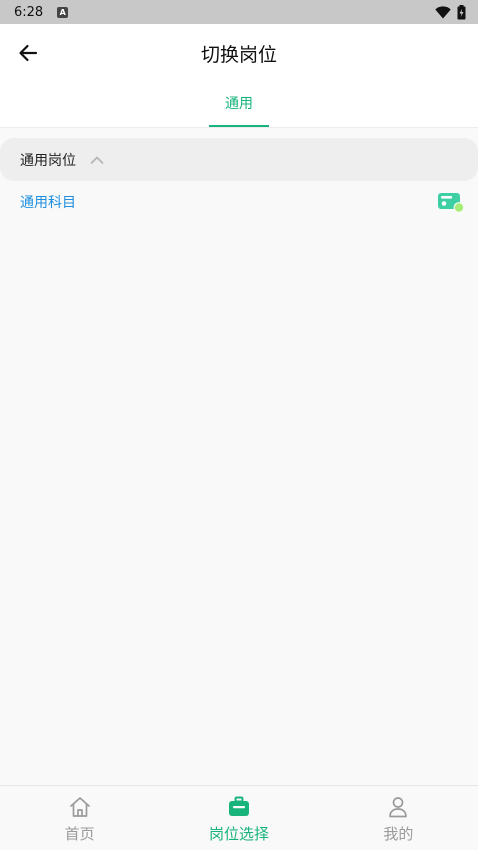 This screenshot has width=478, height=850. What do you see at coordinates (29, 12) in the screenshot?
I see `status-time: 6:28` at bounding box center [29, 12].